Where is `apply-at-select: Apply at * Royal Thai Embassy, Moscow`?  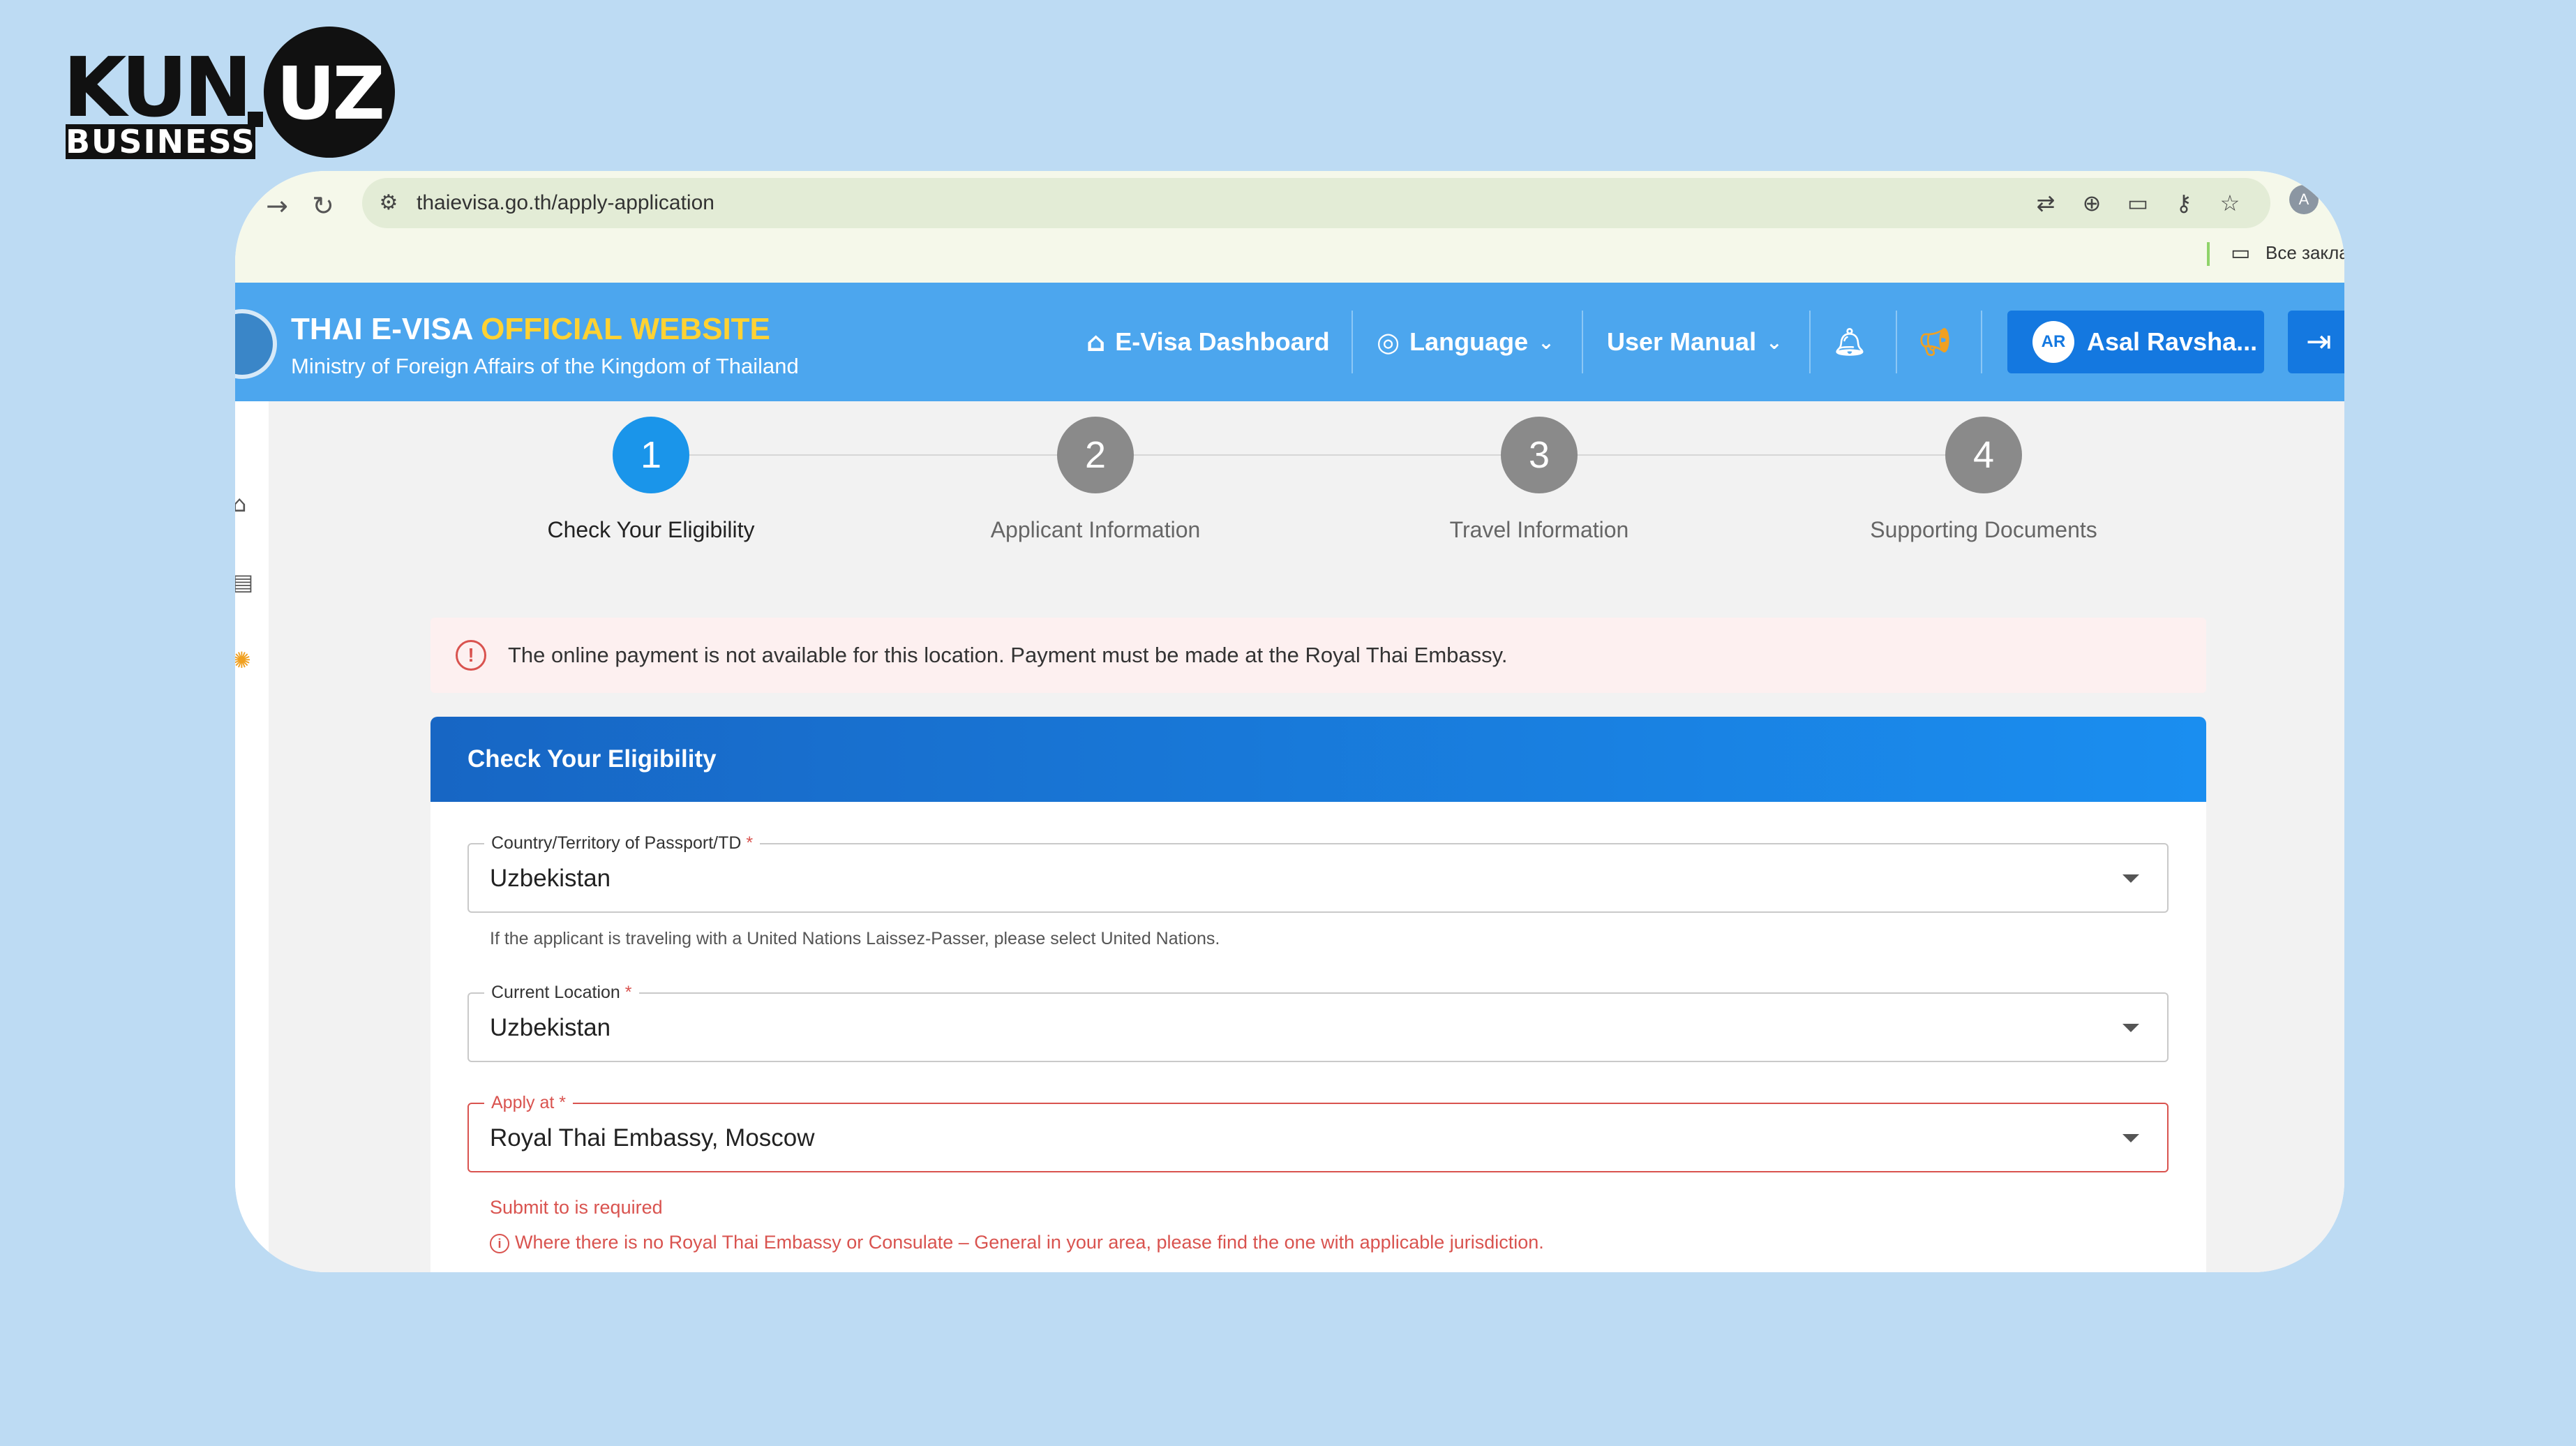 apply-at-select: Apply at * Royal Thai Embassy, Moscow is located at coordinates (1318, 1132).